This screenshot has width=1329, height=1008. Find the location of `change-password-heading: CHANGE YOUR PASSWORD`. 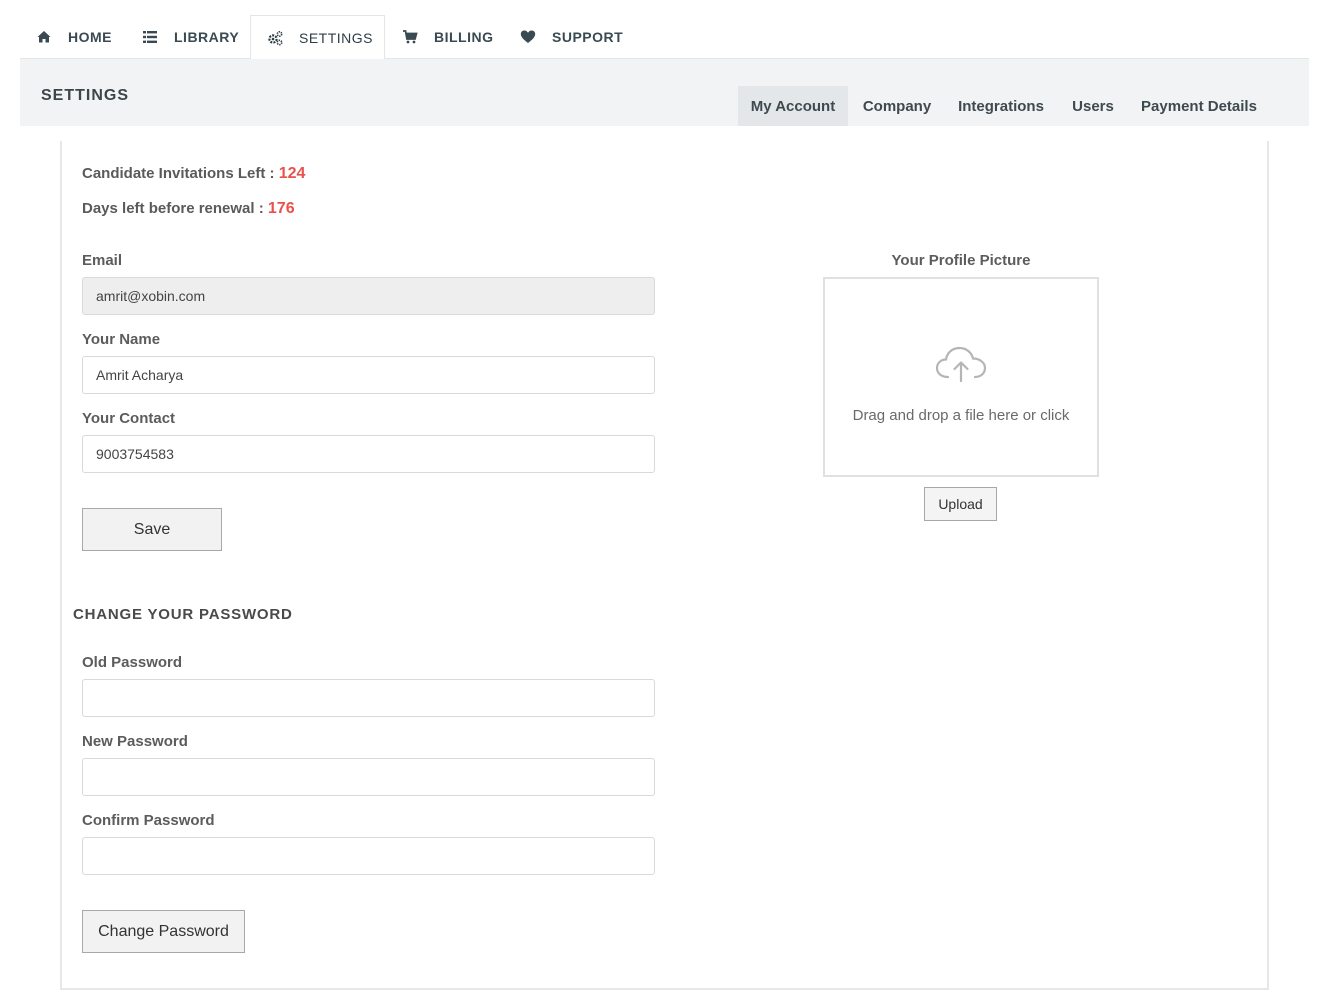

change-password-heading: CHANGE YOUR PASSWORD is located at coordinates (183, 614).